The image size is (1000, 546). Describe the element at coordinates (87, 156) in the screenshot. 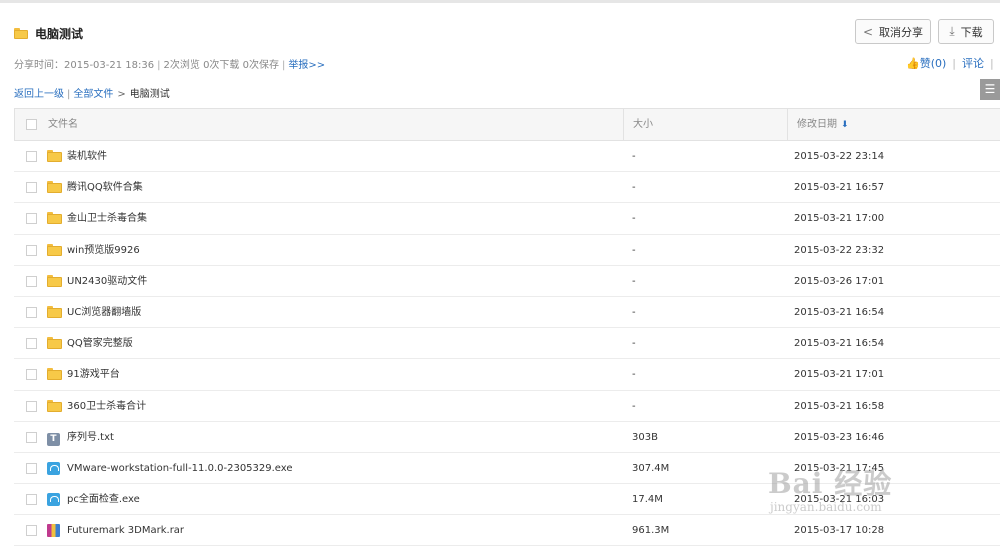

I see `file-name: 装机软件` at that location.